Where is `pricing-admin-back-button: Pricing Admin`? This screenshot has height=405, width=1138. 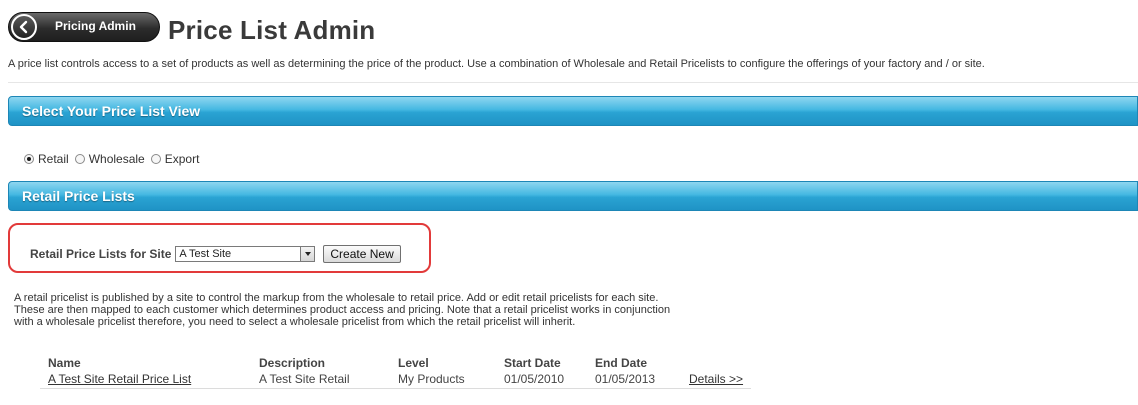
pricing-admin-back-button: Pricing Admin is located at coordinates (84, 27).